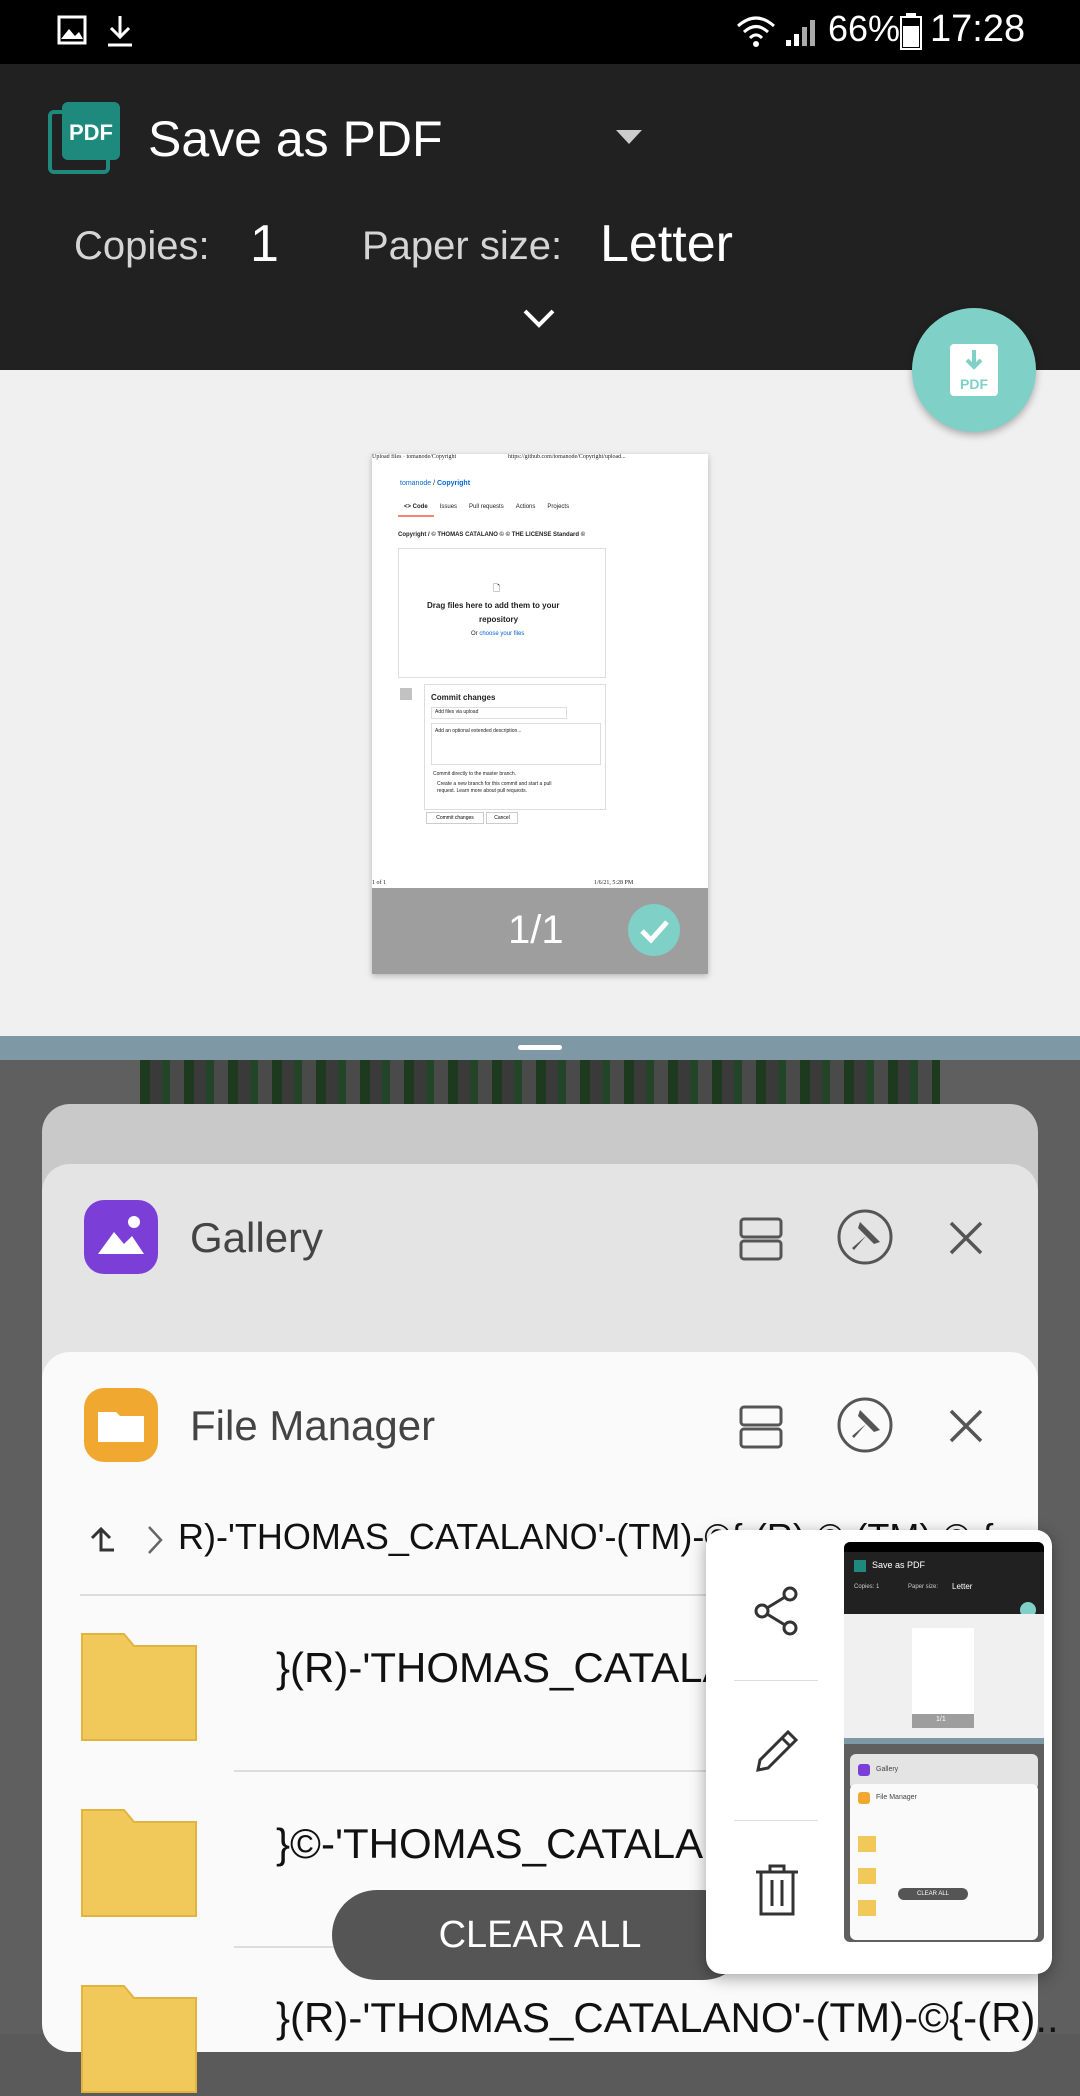 The height and width of the screenshot is (2096, 1080). What do you see at coordinates (540, 1935) in the screenshot?
I see `clear-all-button: CLEAR ALL` at bounding box center [540, 1935].